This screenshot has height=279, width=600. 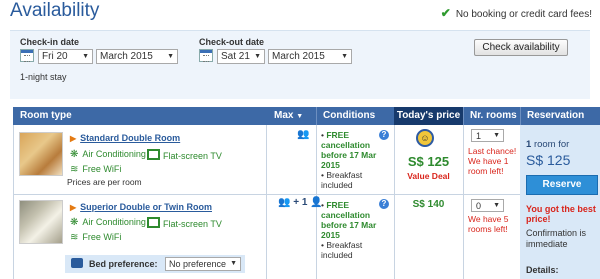 I want to click on bed-preference-row: Bed preference: No preference ▼, so click(x=155, y=264).